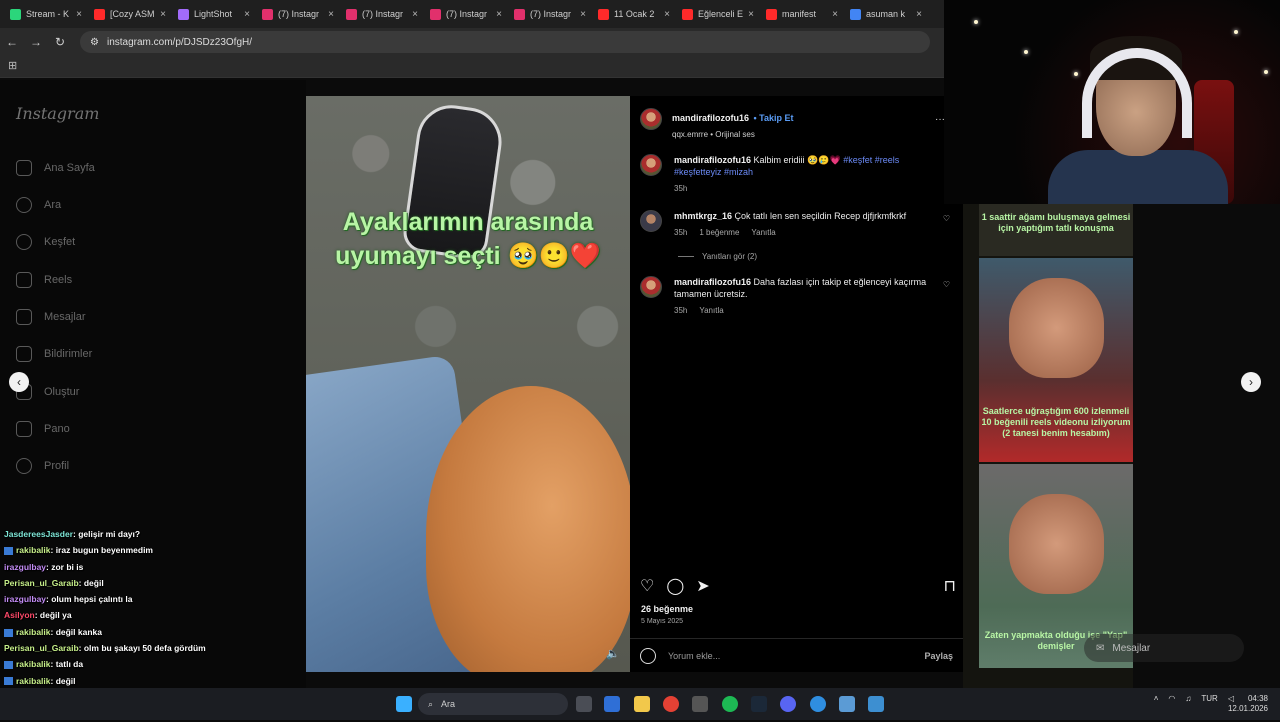  I want to click on thumb-face-image, so click(1056, 544).